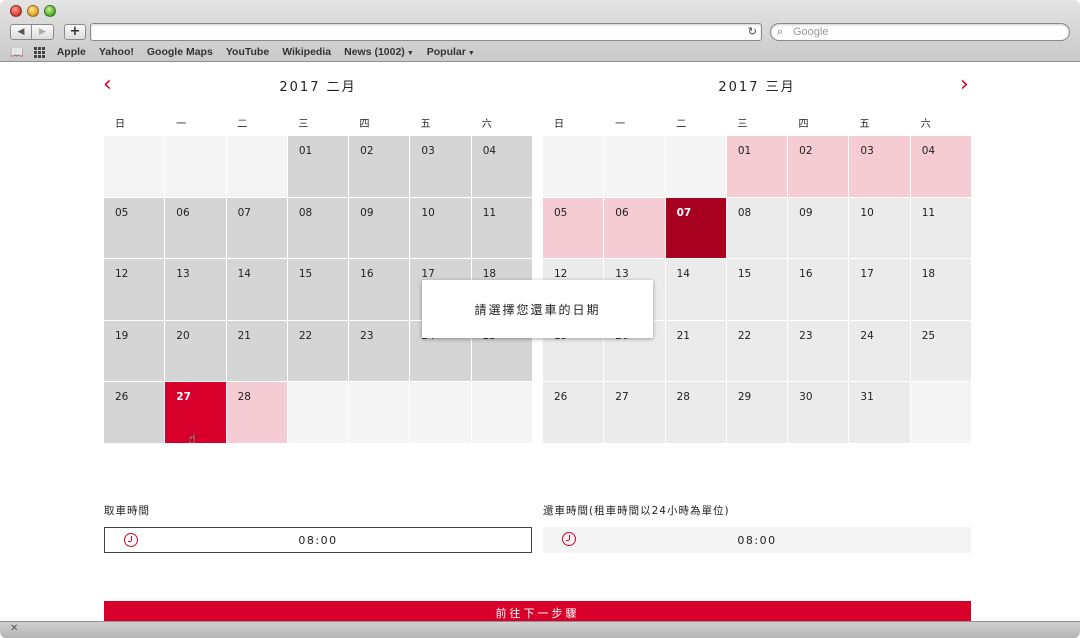  What do you see at coordinates (379, 52) in the screenshot?
I see `bookmark-news-folder: News (1002) ▼` at bounding box center [379, 52].